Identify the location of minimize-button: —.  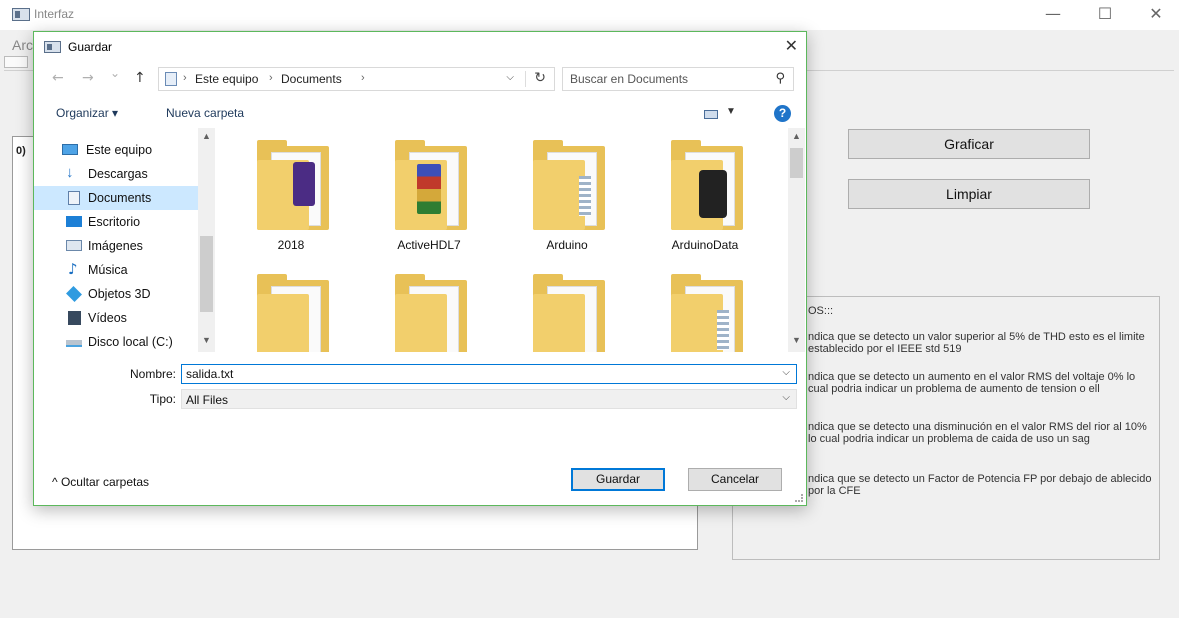
(1053, 15).